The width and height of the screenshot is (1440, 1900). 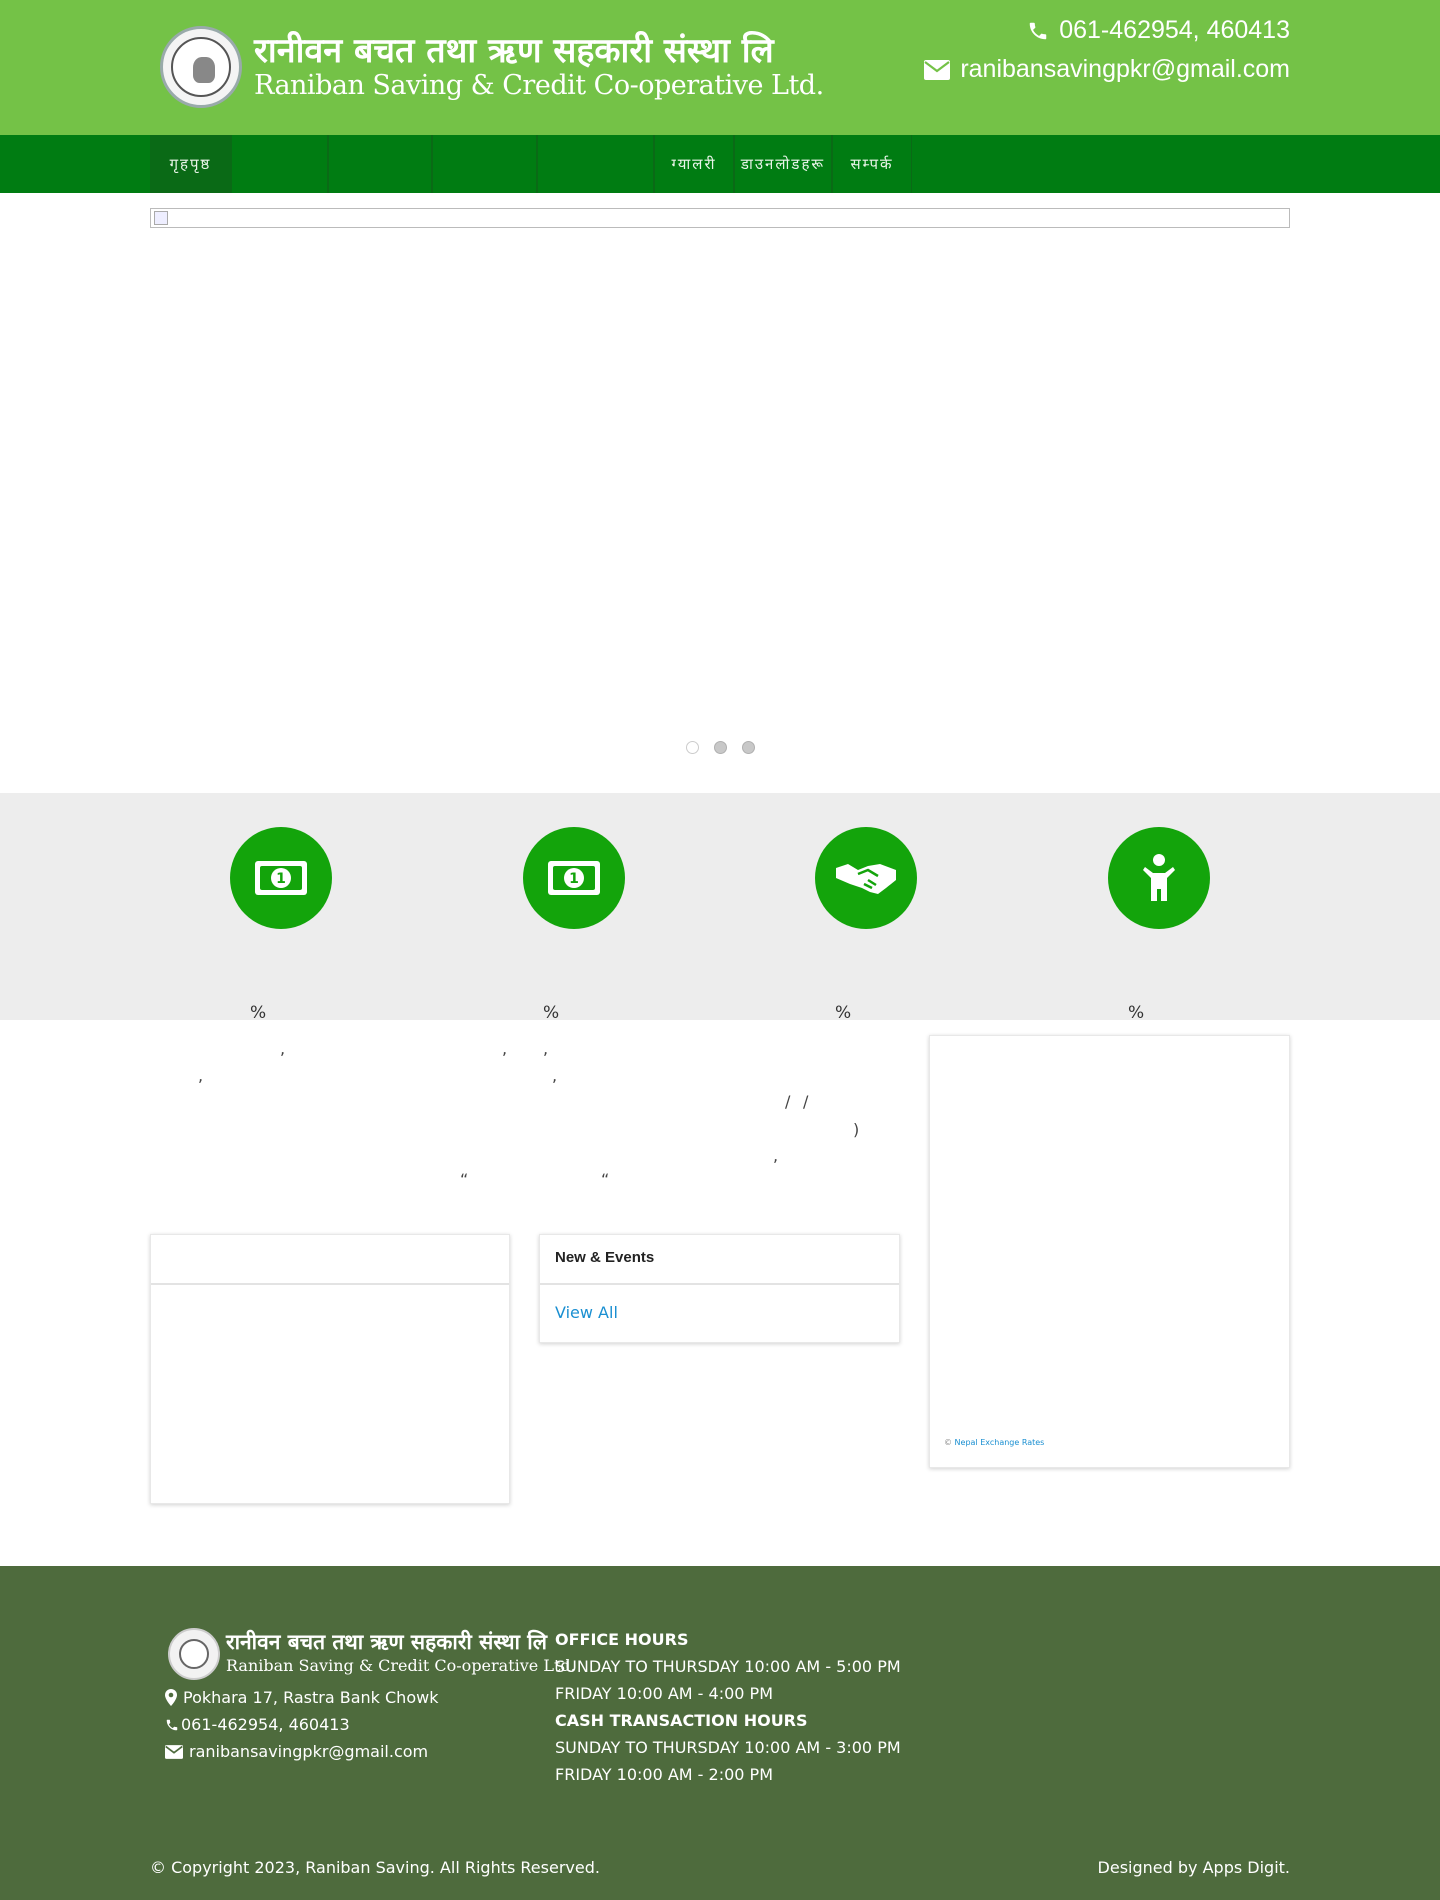 I want to click on footer-phone-text: 061-462954, 460413, so click(x=265, y=1724).